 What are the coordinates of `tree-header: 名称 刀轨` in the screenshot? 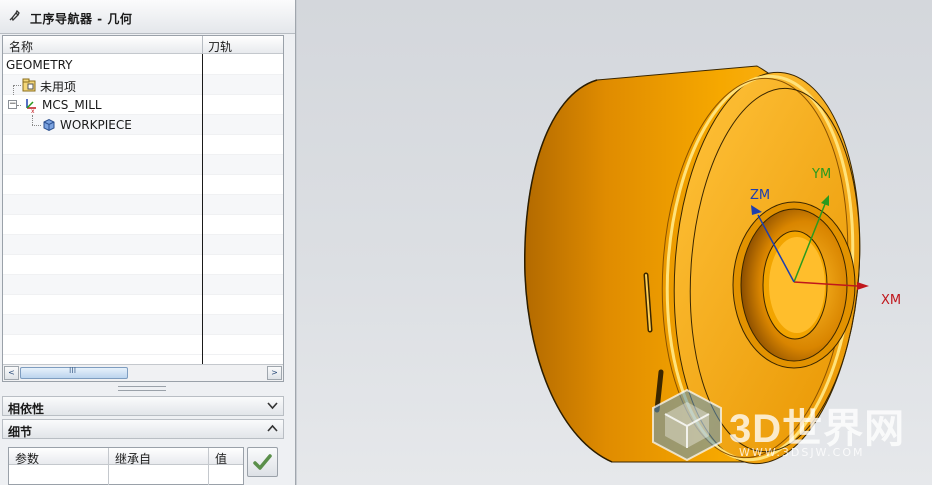 It's located at (143, 45).